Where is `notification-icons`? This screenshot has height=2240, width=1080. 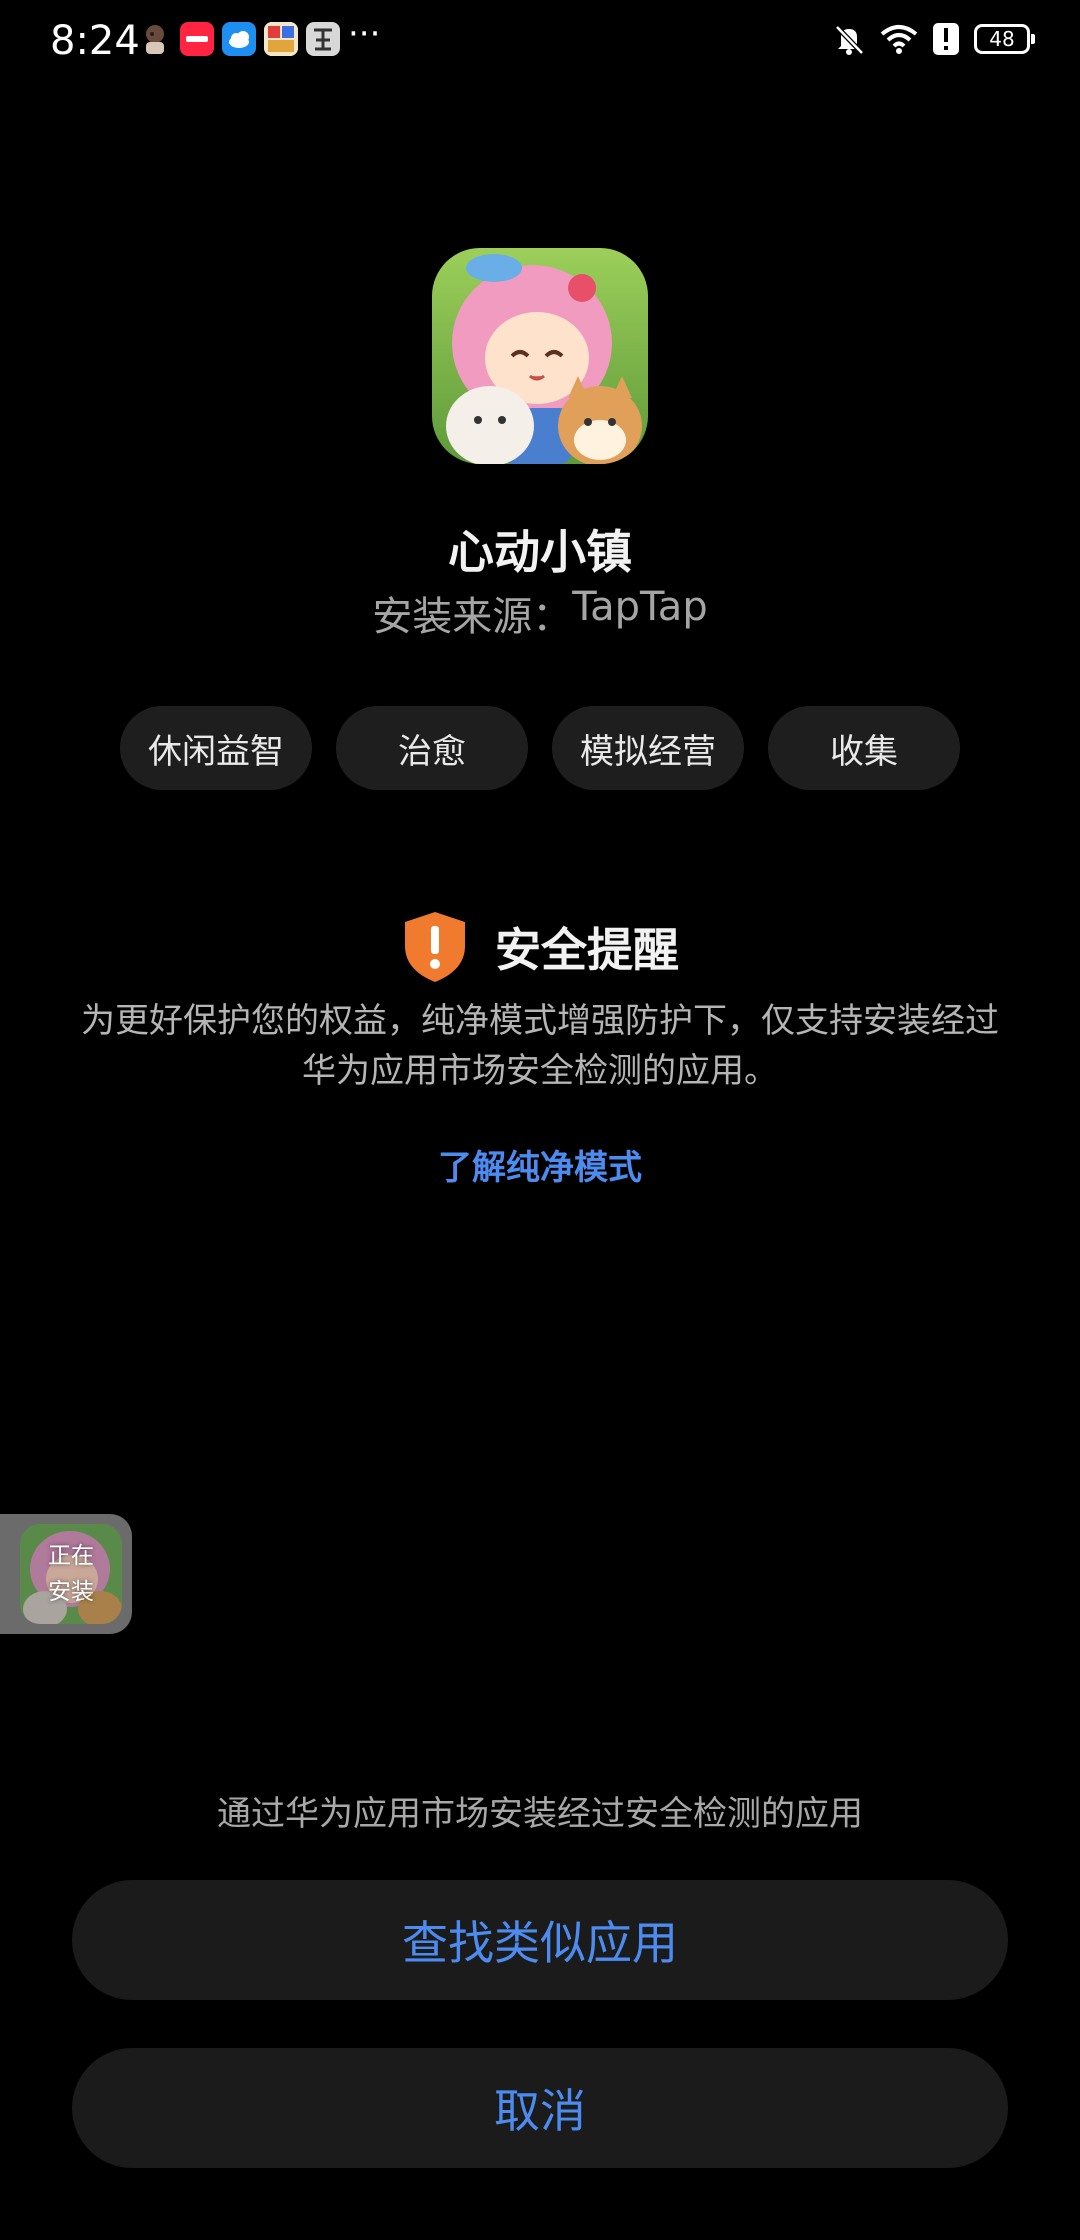
notification-icons is located at coordinates (239, 39).